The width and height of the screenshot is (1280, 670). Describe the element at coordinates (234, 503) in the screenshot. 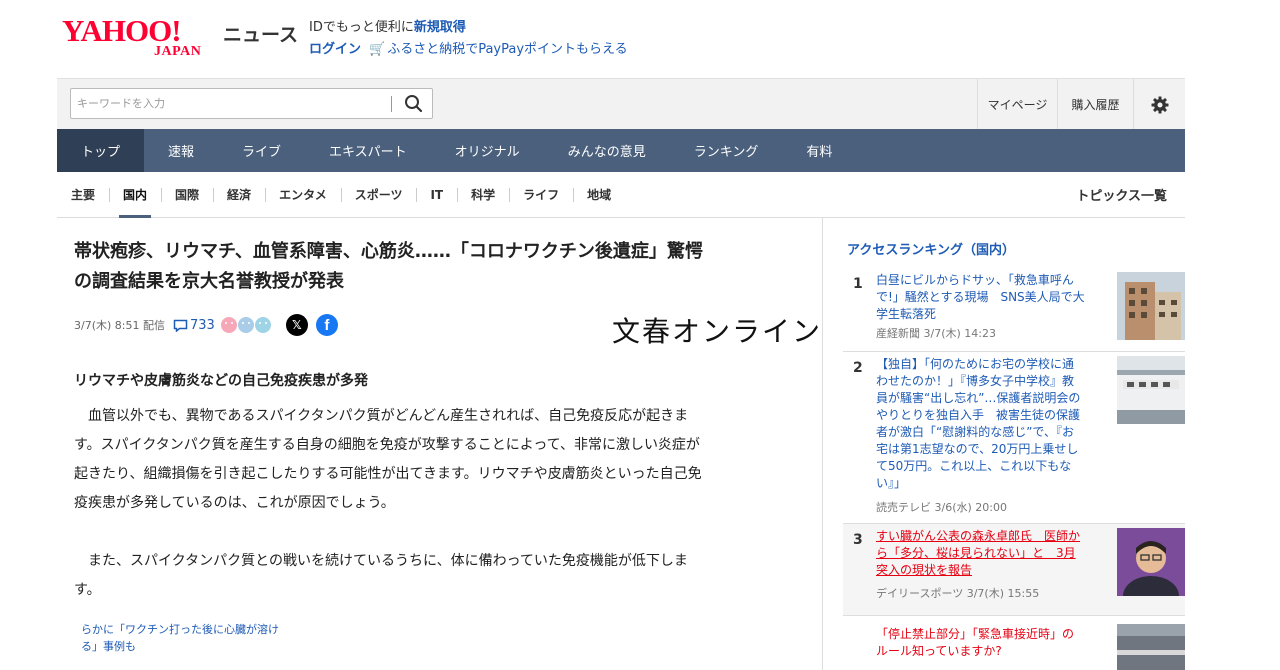

I see `body-line: 疫疾患が多発しているのは、これが原因でしょう。` at that location.